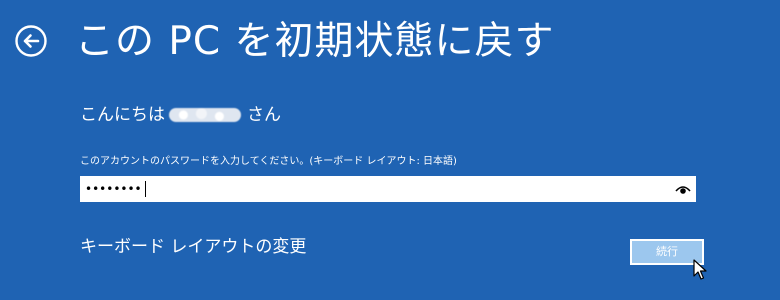 This screenshot has height=300, width=780. Describe the element at coordinates (122, 115) in the screenshot. I see `greeting-prefix: こんにちは` at that location.